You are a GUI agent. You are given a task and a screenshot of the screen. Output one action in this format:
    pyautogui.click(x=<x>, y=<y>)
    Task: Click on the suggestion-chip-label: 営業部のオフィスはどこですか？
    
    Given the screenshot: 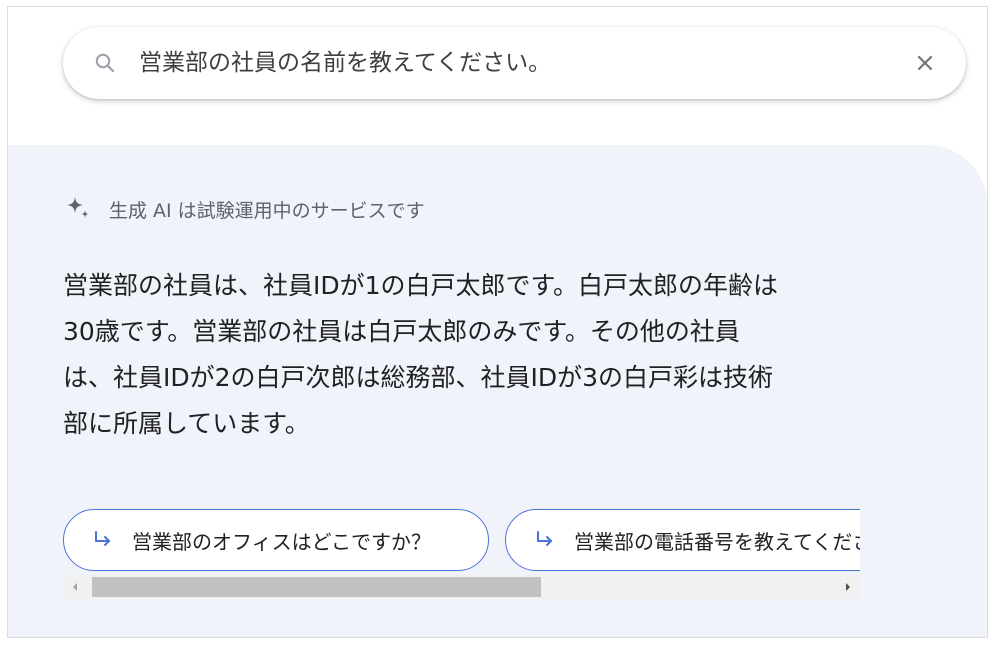 What is the action you would take?
    pyautogui.click(x=281, y=541)
    